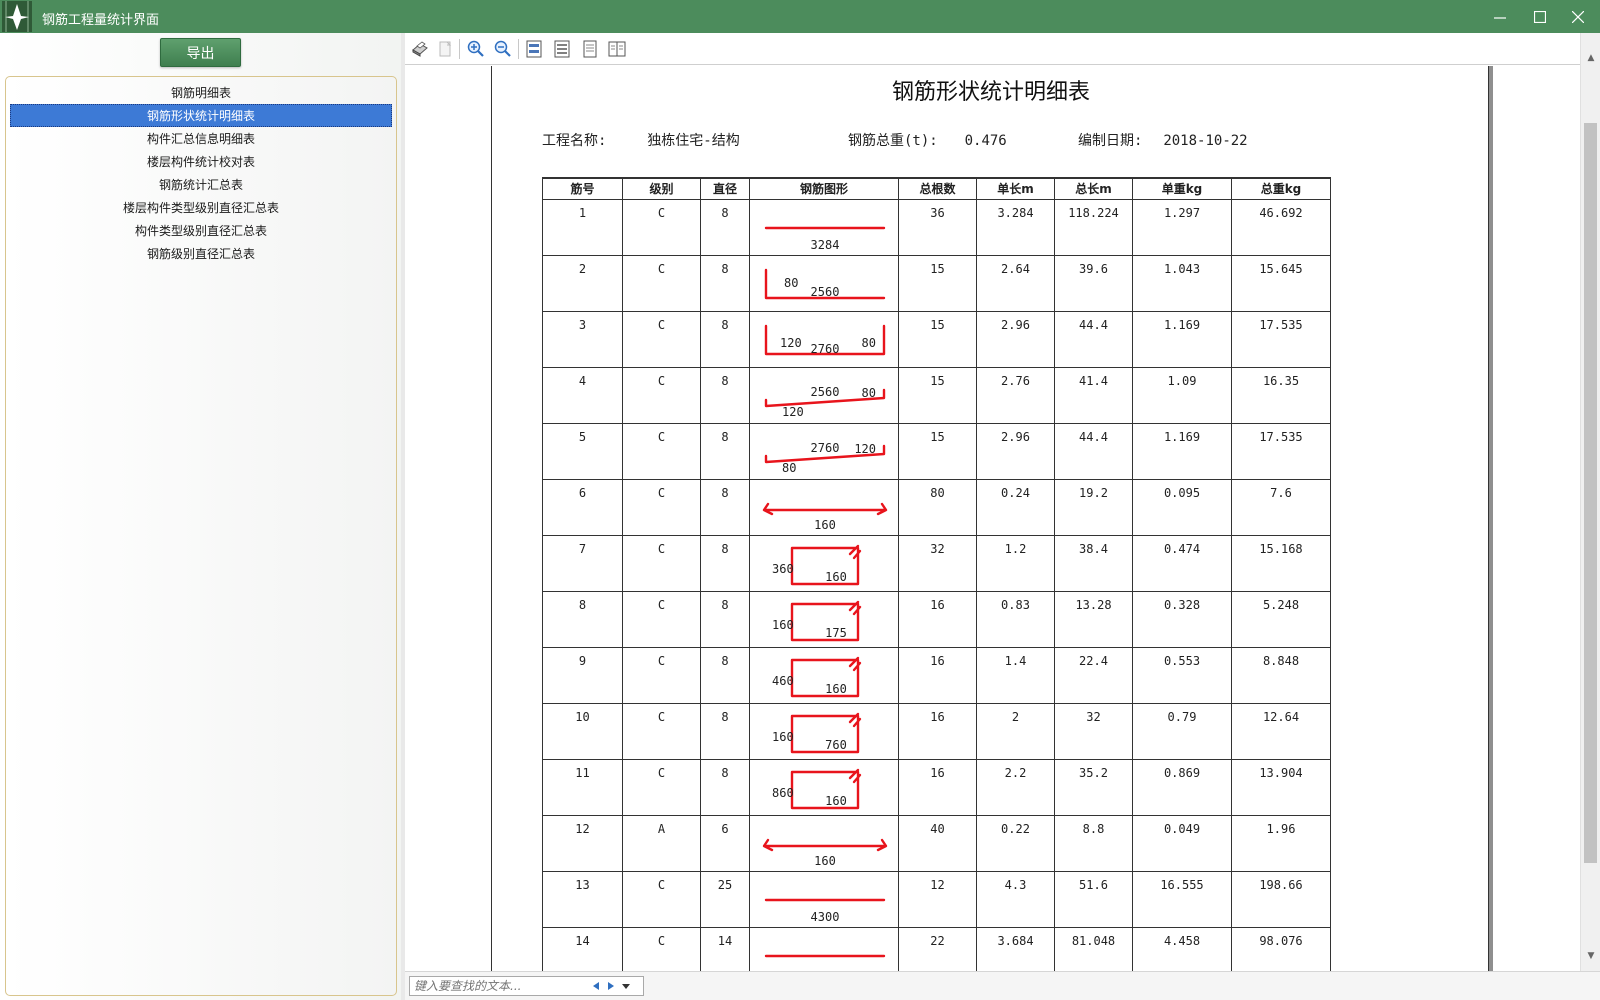 The image size is (1600, 1000). What do you see at coordinates (1015, 675) in the screenshot?
I see `unit-length-cell: 1.4` at bounding box center [1015, 675].